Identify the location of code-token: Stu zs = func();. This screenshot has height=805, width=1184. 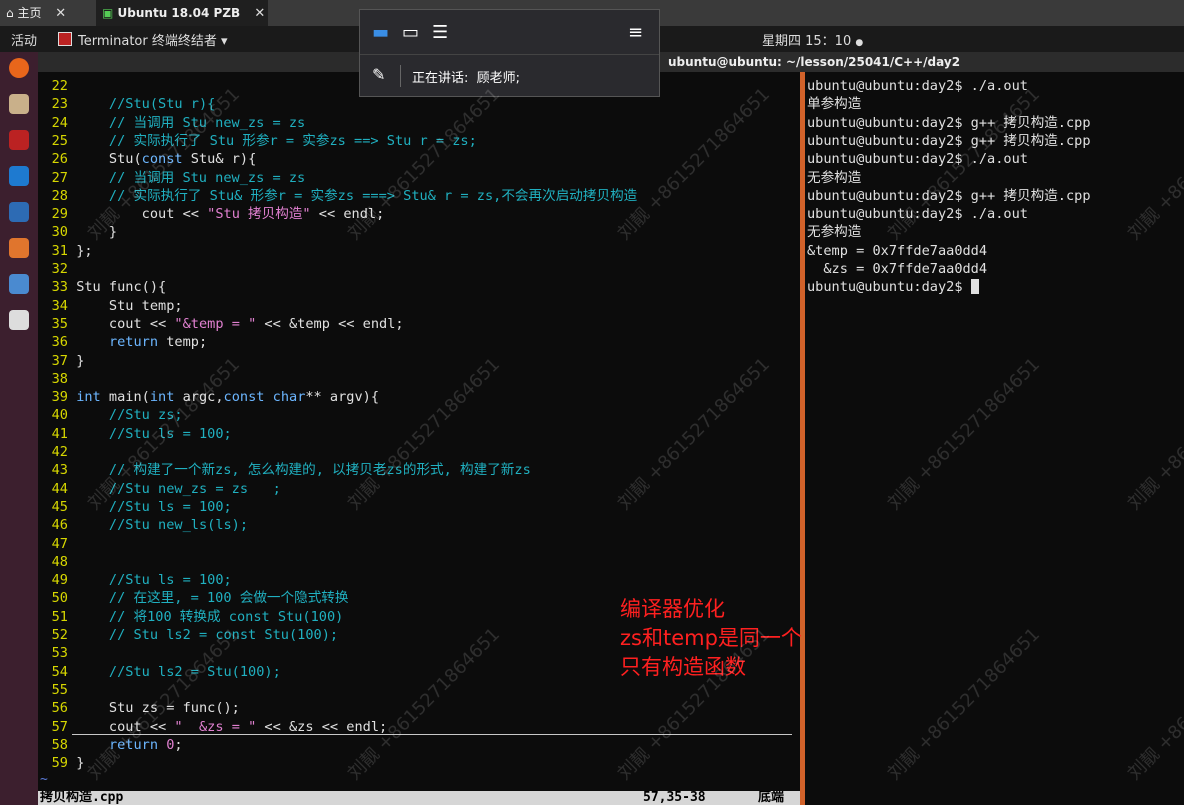
(158, 708).